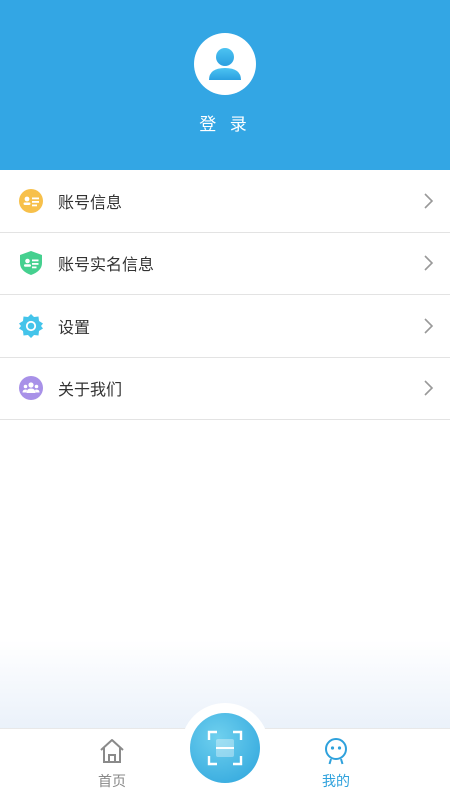  I want to click on menu-item-label: 账号实名信息, so click(106, 265).